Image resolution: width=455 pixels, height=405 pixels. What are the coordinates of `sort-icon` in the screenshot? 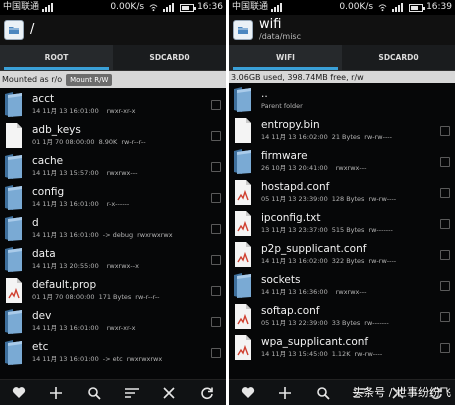 It's located at (132, 393).